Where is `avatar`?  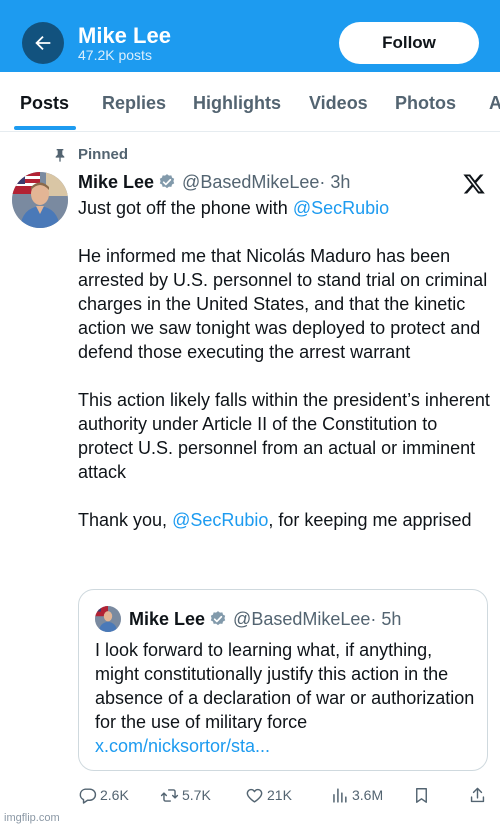 avatar is located at coordinates (40, 200).